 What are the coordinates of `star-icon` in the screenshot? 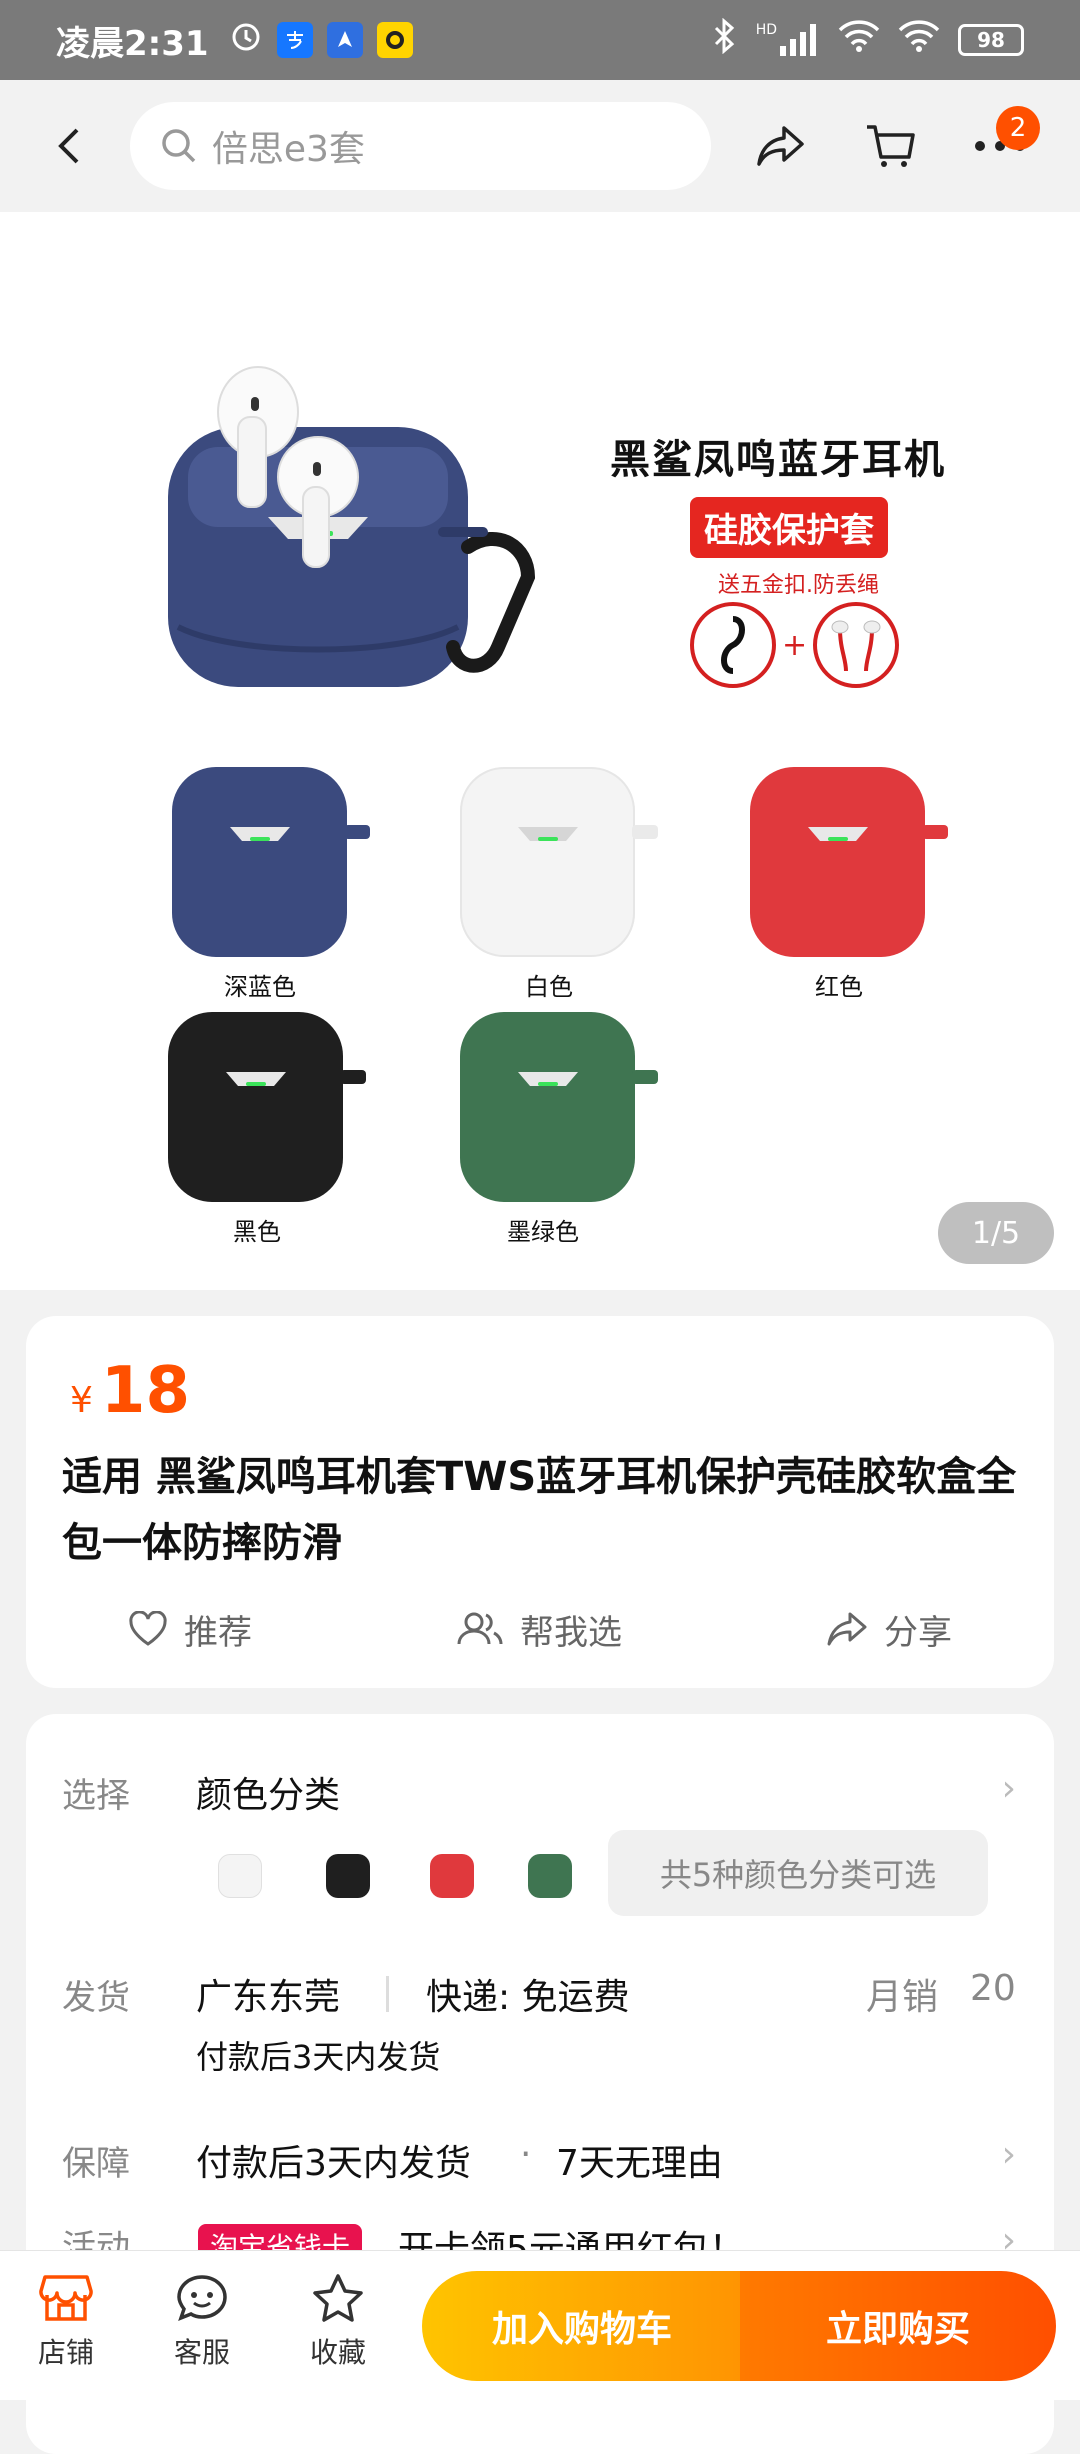 It's located at (338, 2298).